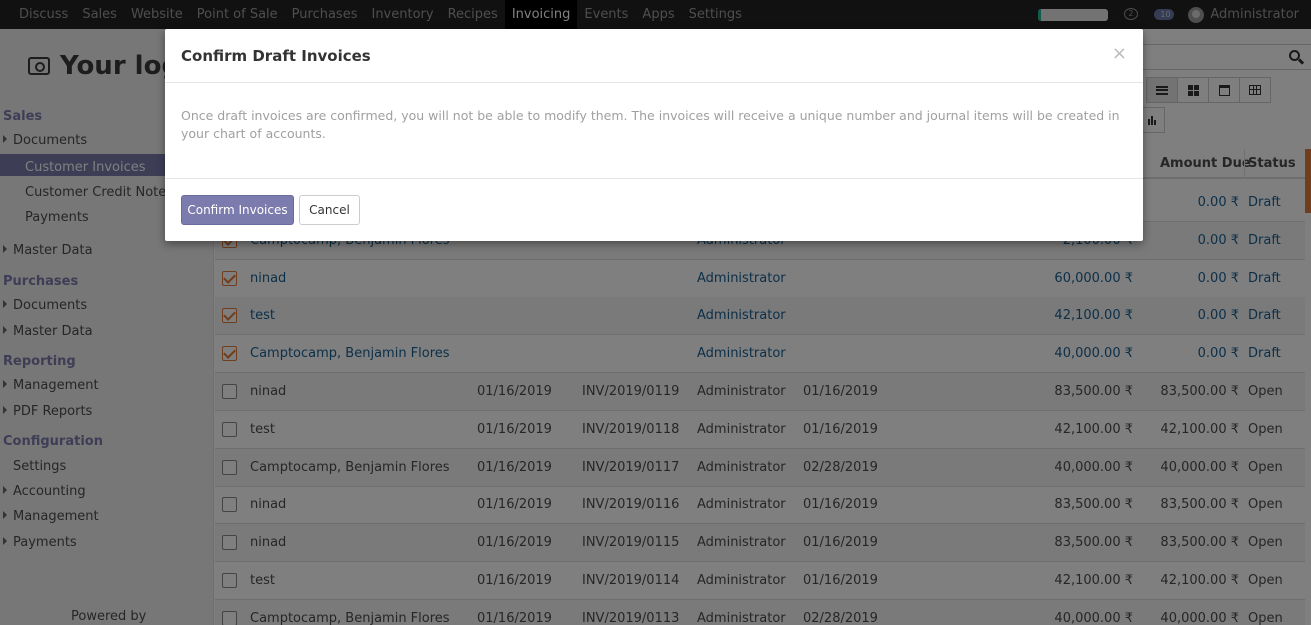  Describe the element at coordinates (1119, 54) in the screenshot. I see `close-icon: ×` at that location.